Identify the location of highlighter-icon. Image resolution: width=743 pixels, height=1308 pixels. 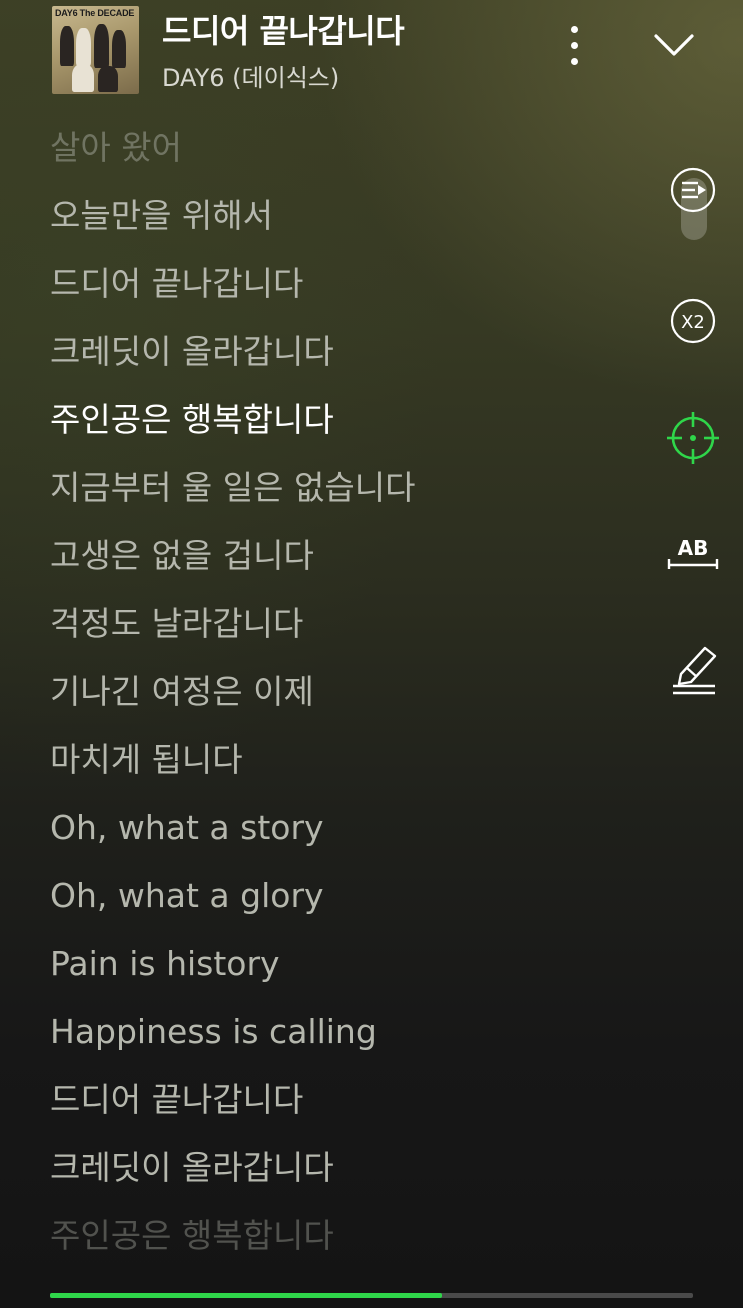
(695, 670).